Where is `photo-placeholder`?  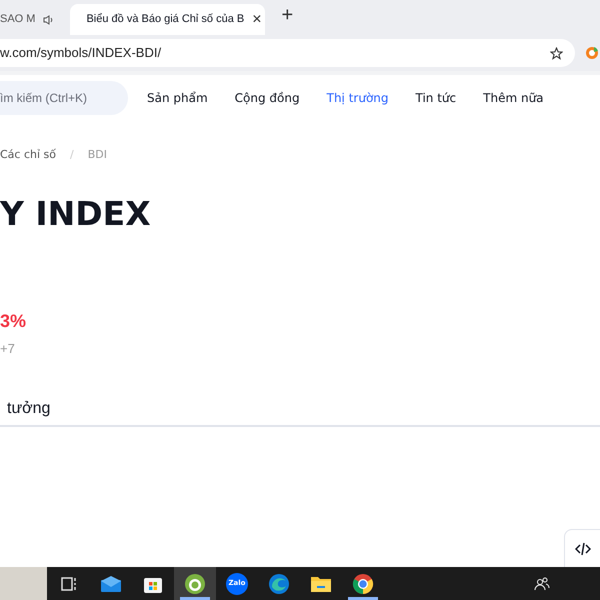 photo-placeholder is located at coordinates (23, 583).